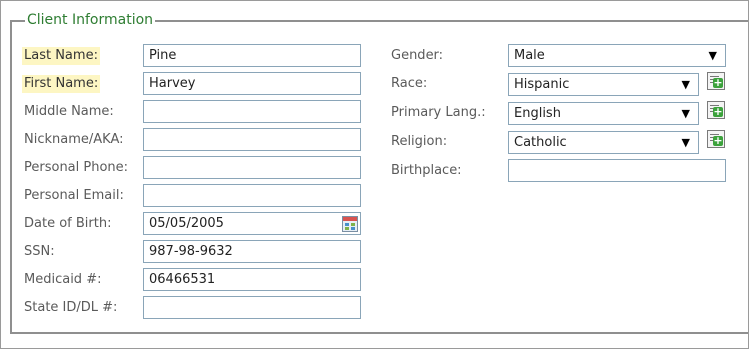  I want to click on state-id-label: State ID/DL #:, so click(71, 307).